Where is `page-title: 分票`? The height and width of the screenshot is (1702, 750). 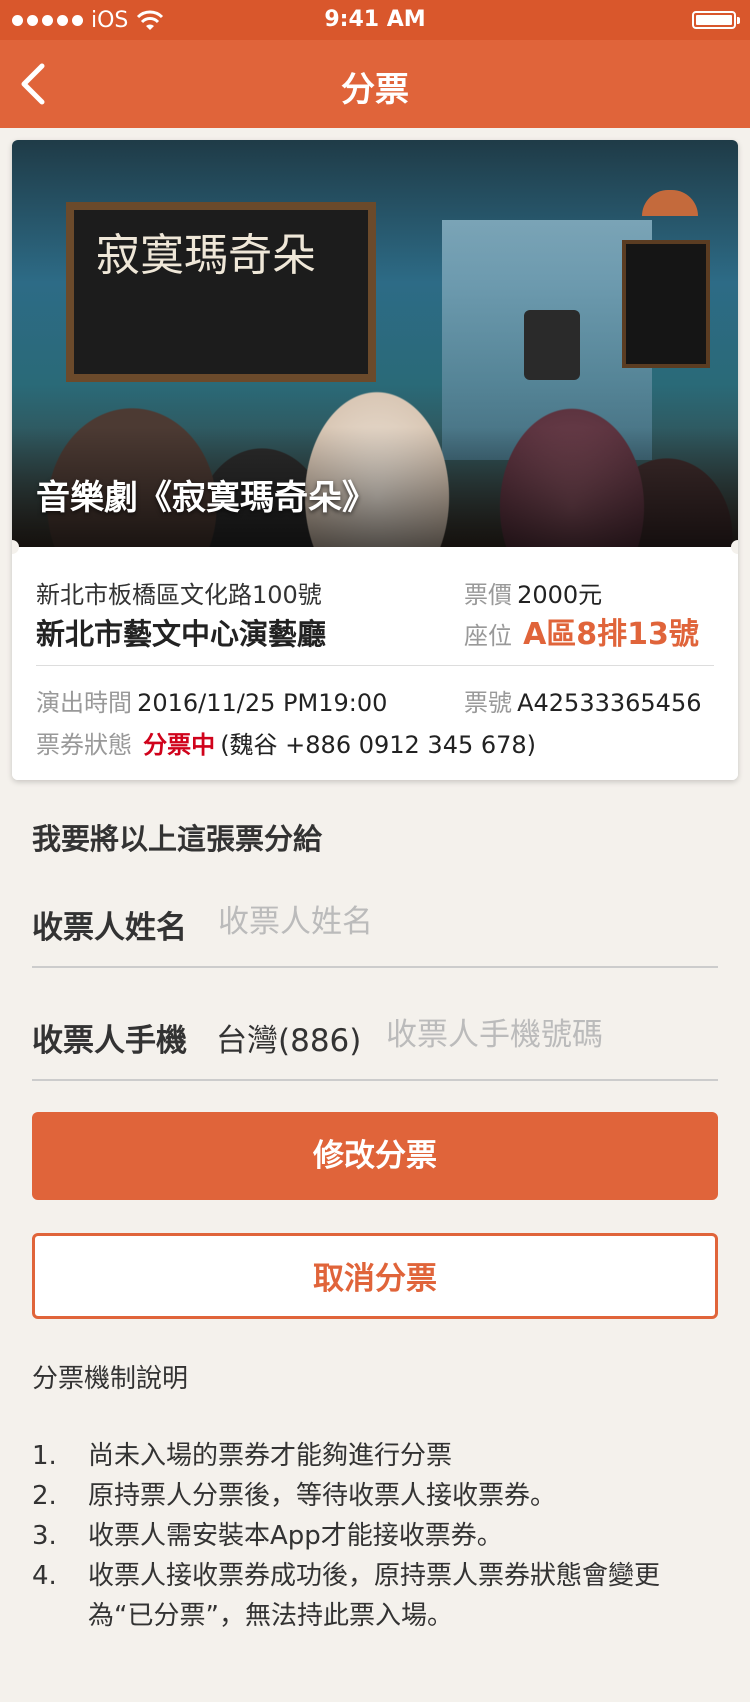 page-title: 分票 is located at coordinates (375, 90).